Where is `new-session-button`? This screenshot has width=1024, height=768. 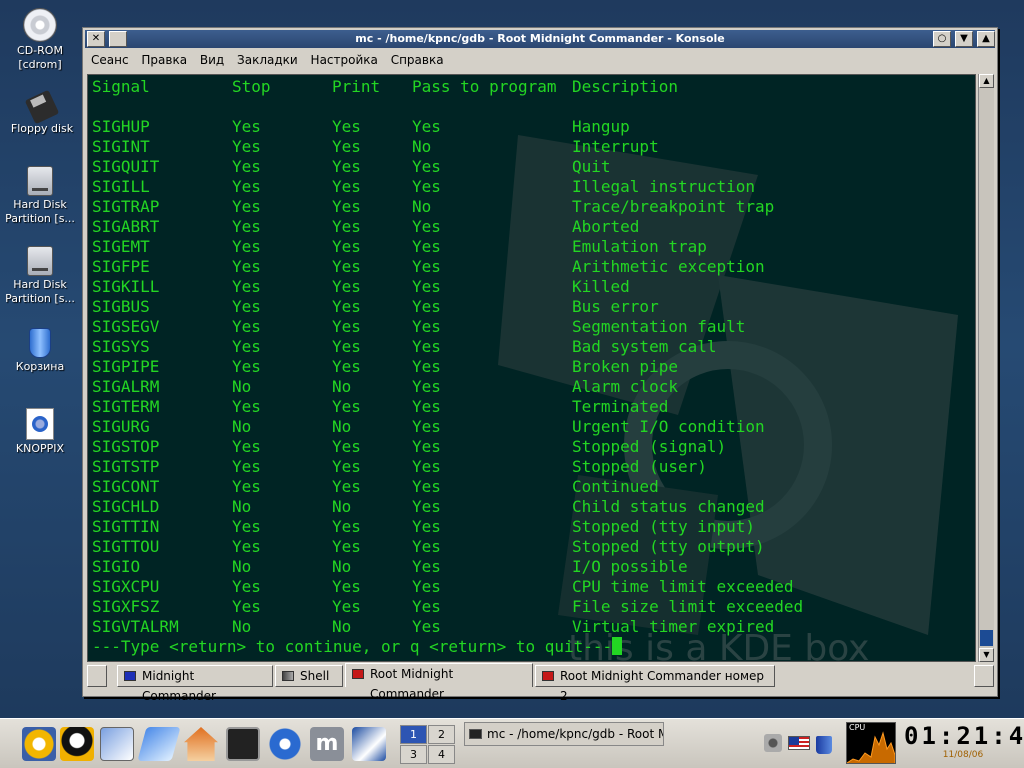
new-session-button is located at coordinates (97, 676).